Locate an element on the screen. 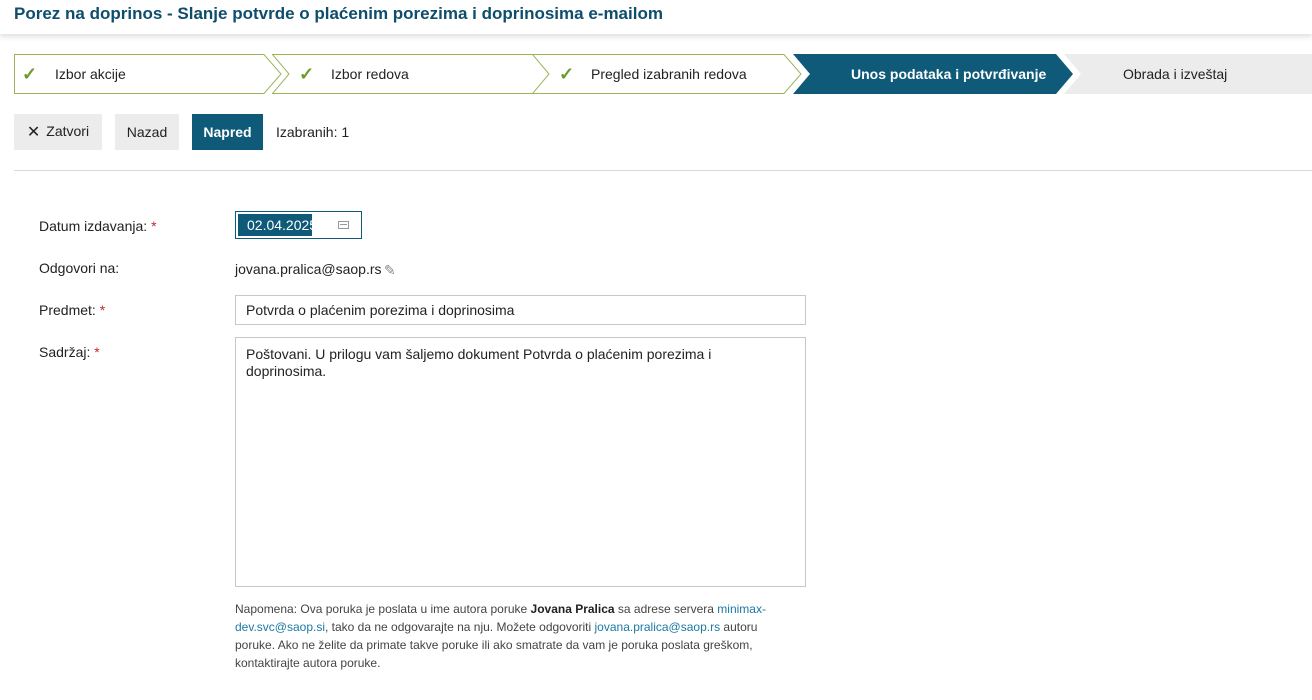  reply-label: Odgovori na: is located at coordinates (79, 268).